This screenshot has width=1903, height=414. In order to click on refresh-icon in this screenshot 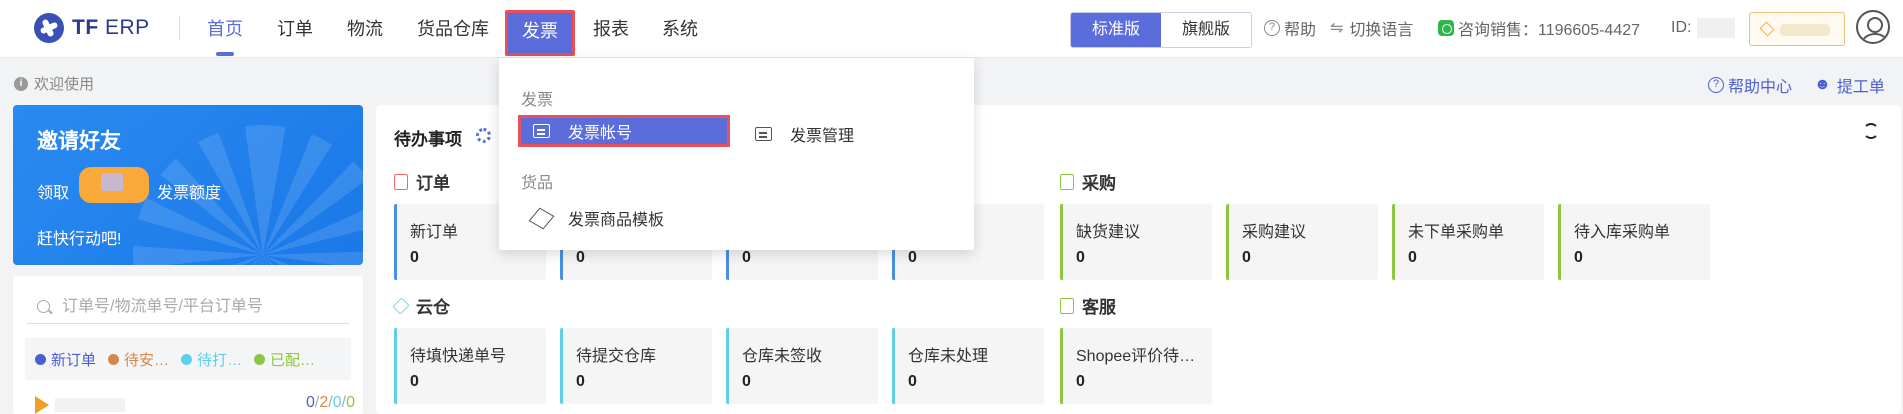, I will do `click(1871, 131)`.